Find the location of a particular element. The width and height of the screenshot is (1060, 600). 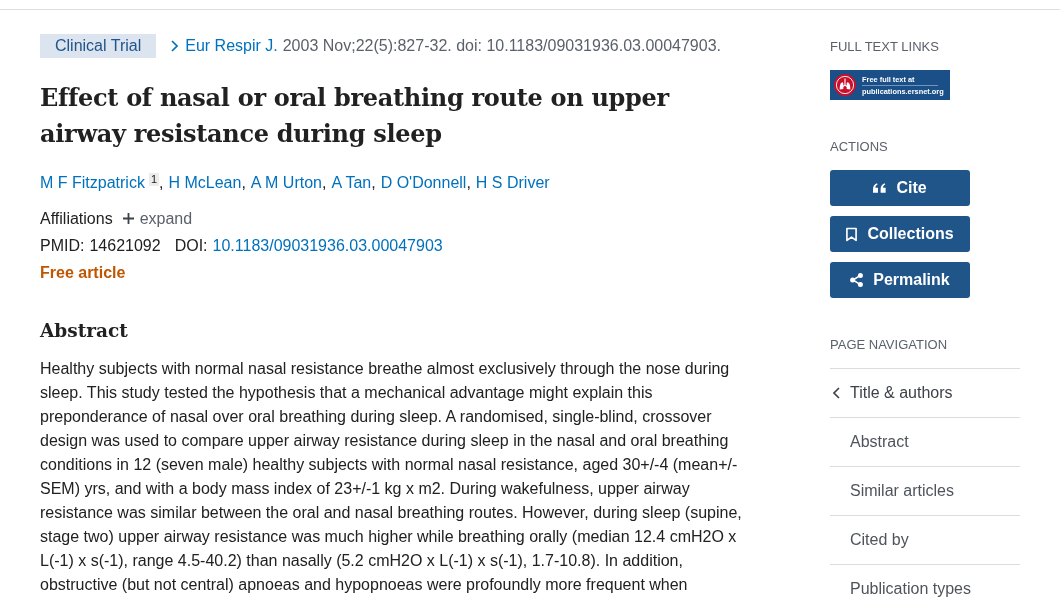

author-link: H S Driver is located at coordinates (512, 183).